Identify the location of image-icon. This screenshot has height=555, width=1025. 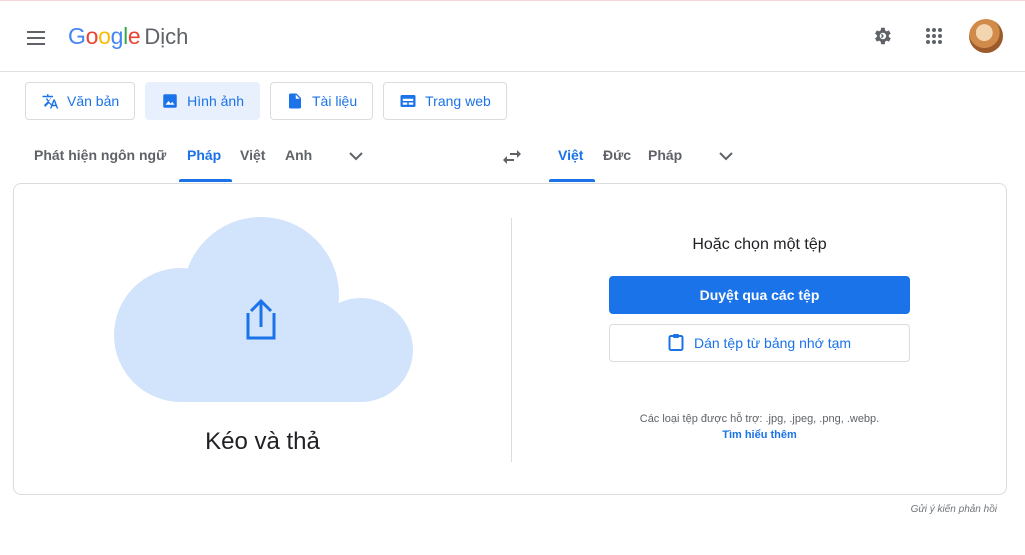
(170, 101).